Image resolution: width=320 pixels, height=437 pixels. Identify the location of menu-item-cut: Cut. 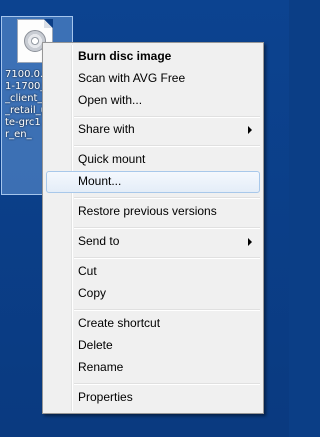
(153, 272).